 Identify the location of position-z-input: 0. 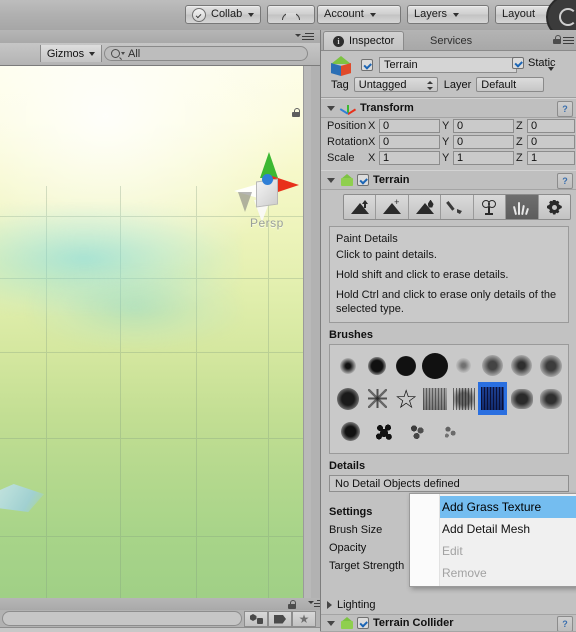
(551, 126).